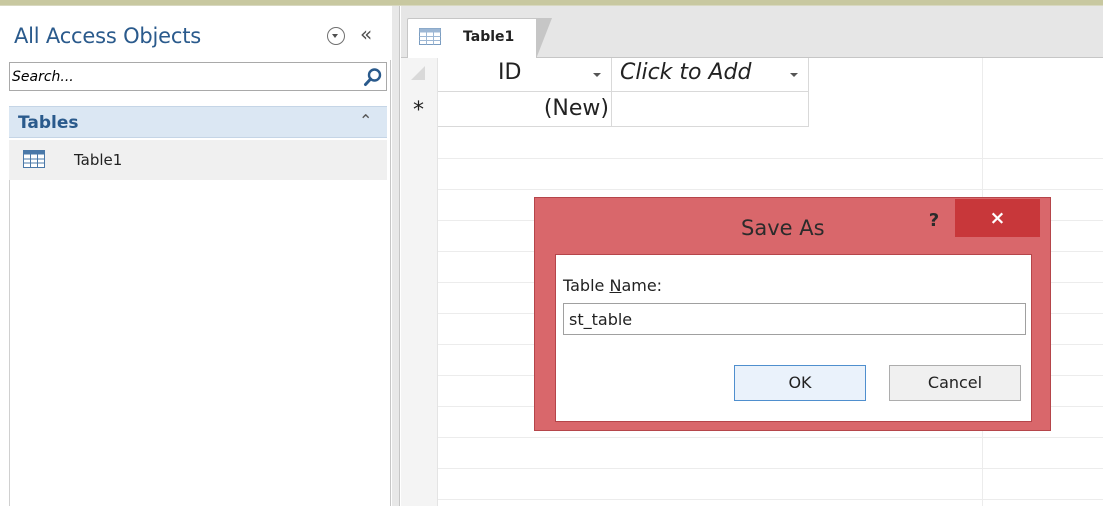 Image resolution: width=1103 pixels, height=506 pixels. I want to click on table-name-label: Table Name:, so click(612, 285).